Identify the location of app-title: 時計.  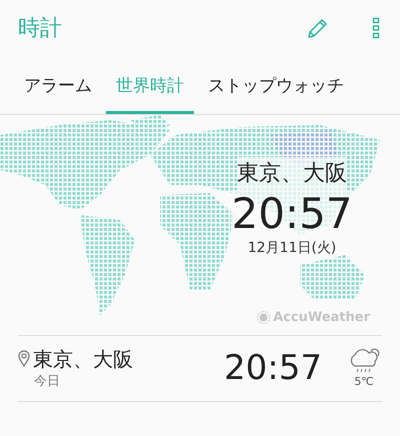
(40, 28).